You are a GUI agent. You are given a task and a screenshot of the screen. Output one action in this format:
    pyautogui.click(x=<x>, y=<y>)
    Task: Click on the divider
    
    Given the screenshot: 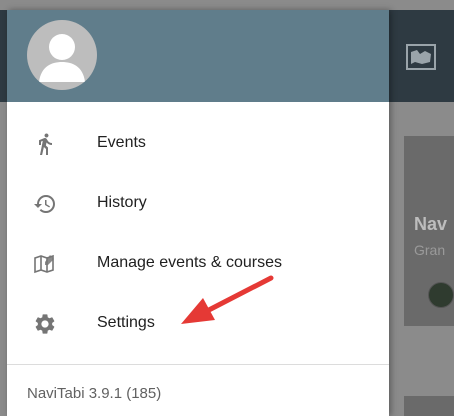 What is the action you would take?
    pyautogui.click(x=198, y=364)
    